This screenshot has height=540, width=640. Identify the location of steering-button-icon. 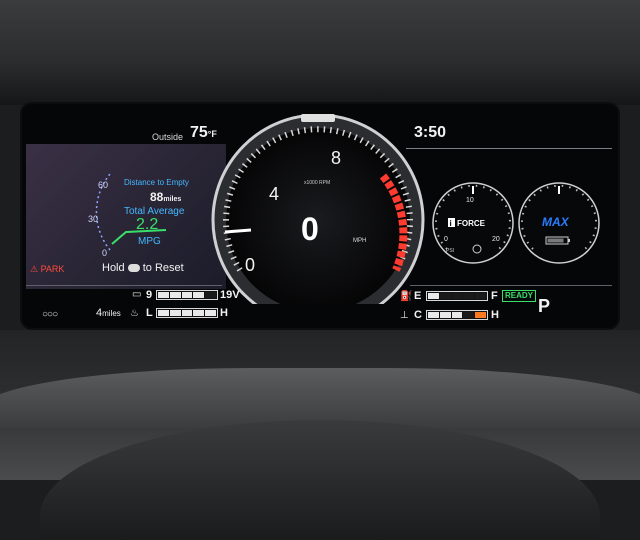
(133, 268).